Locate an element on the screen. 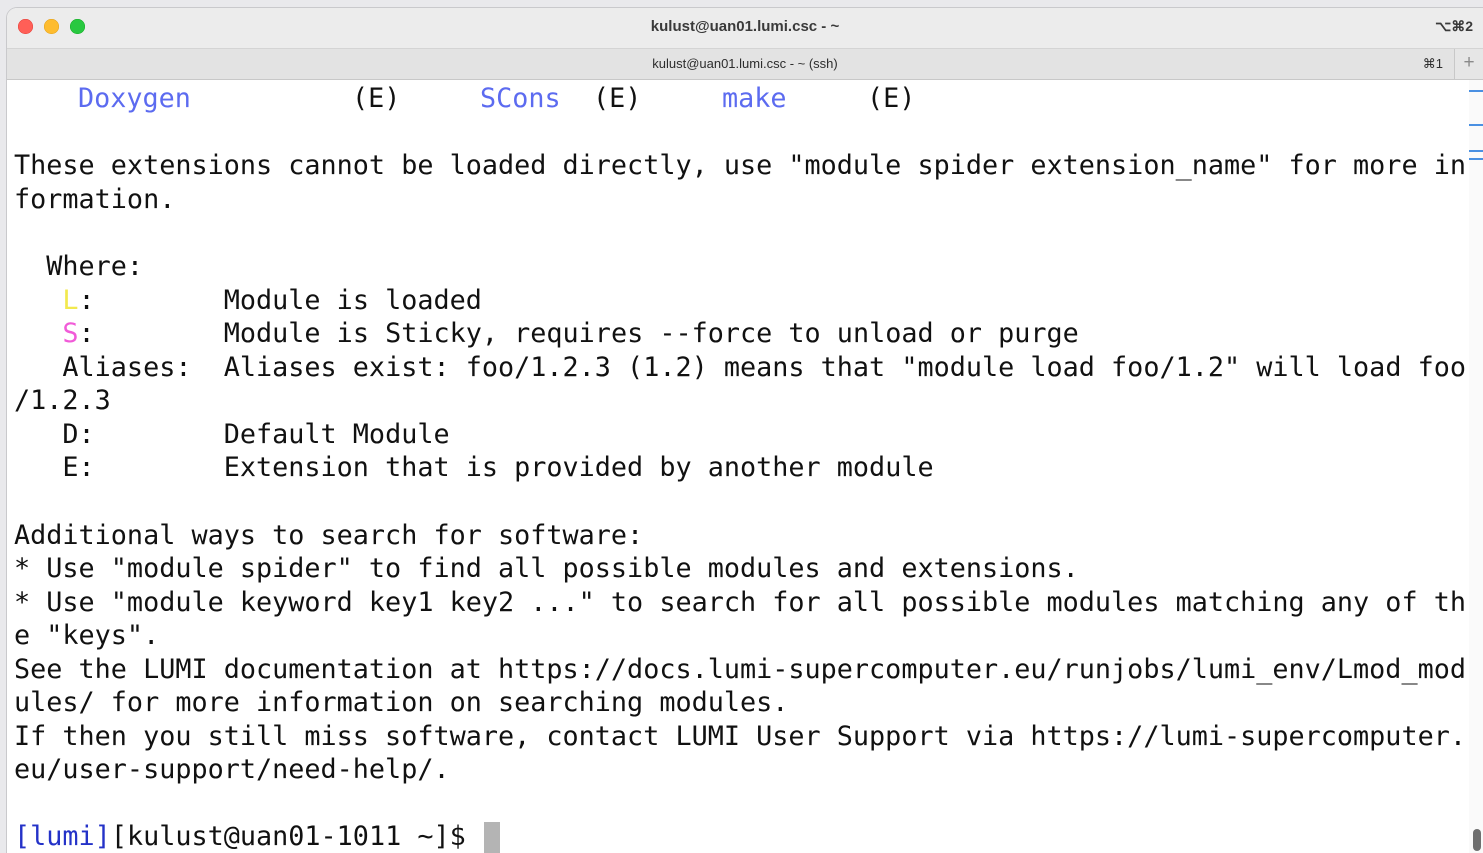 The image size is (1483, 853). title-bar: kulust@uan01.lumi.csc - ~ ⌥⌘2 is located at coordinates (745, 28).